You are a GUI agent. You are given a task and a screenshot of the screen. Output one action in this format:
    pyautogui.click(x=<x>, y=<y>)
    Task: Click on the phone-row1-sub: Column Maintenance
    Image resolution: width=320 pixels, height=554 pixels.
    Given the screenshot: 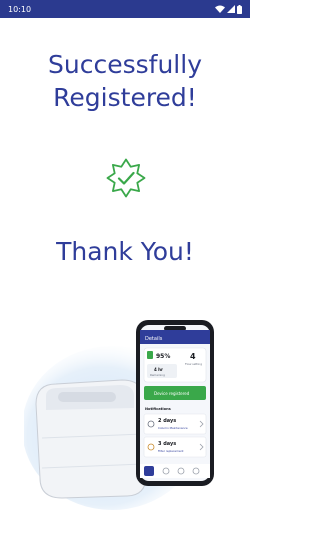 What is the action you would take?
    pyautogui.click(x=173, y=428)
    